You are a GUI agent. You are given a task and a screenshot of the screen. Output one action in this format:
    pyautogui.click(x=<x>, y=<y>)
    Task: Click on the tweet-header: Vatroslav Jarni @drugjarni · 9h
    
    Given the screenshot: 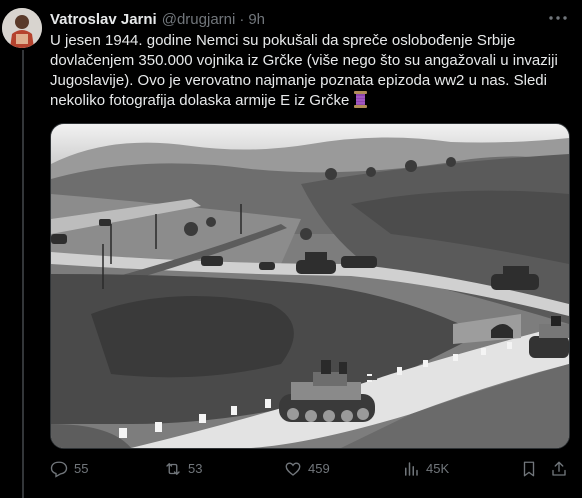 What is the action you would take?
    pyautogui.click(x=311, y=19)
    